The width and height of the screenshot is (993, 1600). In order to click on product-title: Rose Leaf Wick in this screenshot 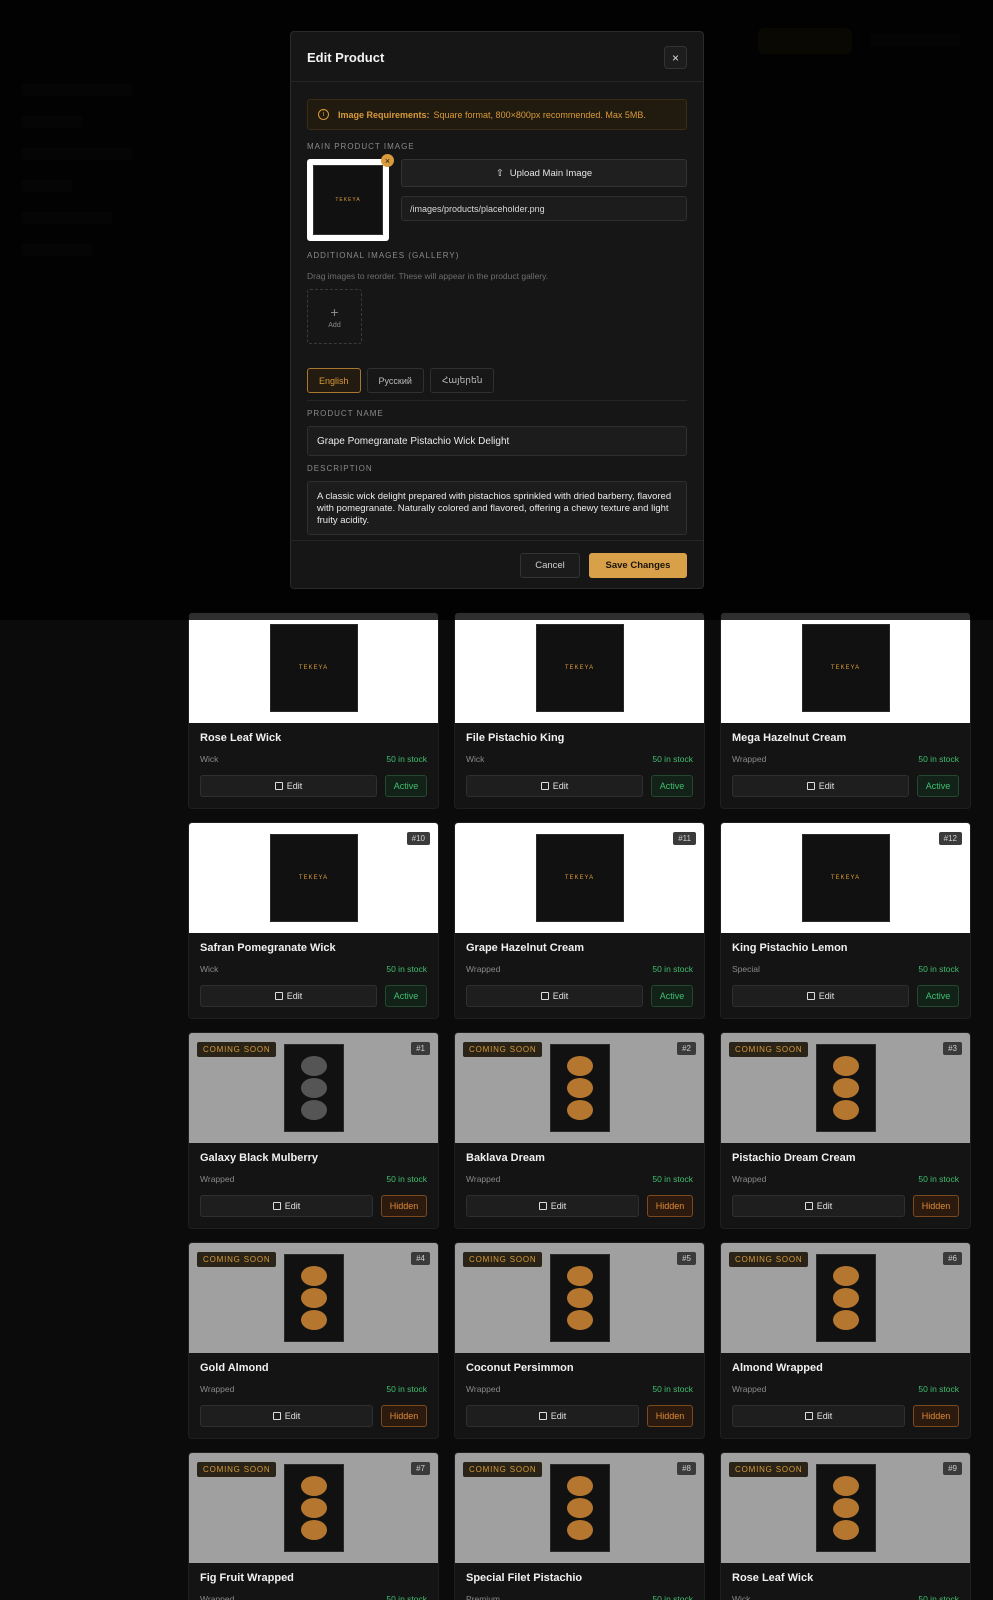, I will do `click(241, 738)`.